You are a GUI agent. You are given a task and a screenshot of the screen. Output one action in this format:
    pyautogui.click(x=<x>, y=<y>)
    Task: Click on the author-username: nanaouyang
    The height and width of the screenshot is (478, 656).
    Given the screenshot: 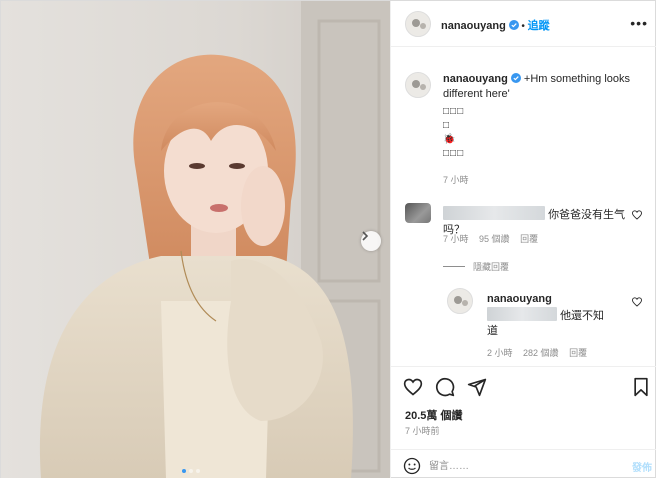 What is the action you would take?
    pyautogui.click(x=473, y=26)
    